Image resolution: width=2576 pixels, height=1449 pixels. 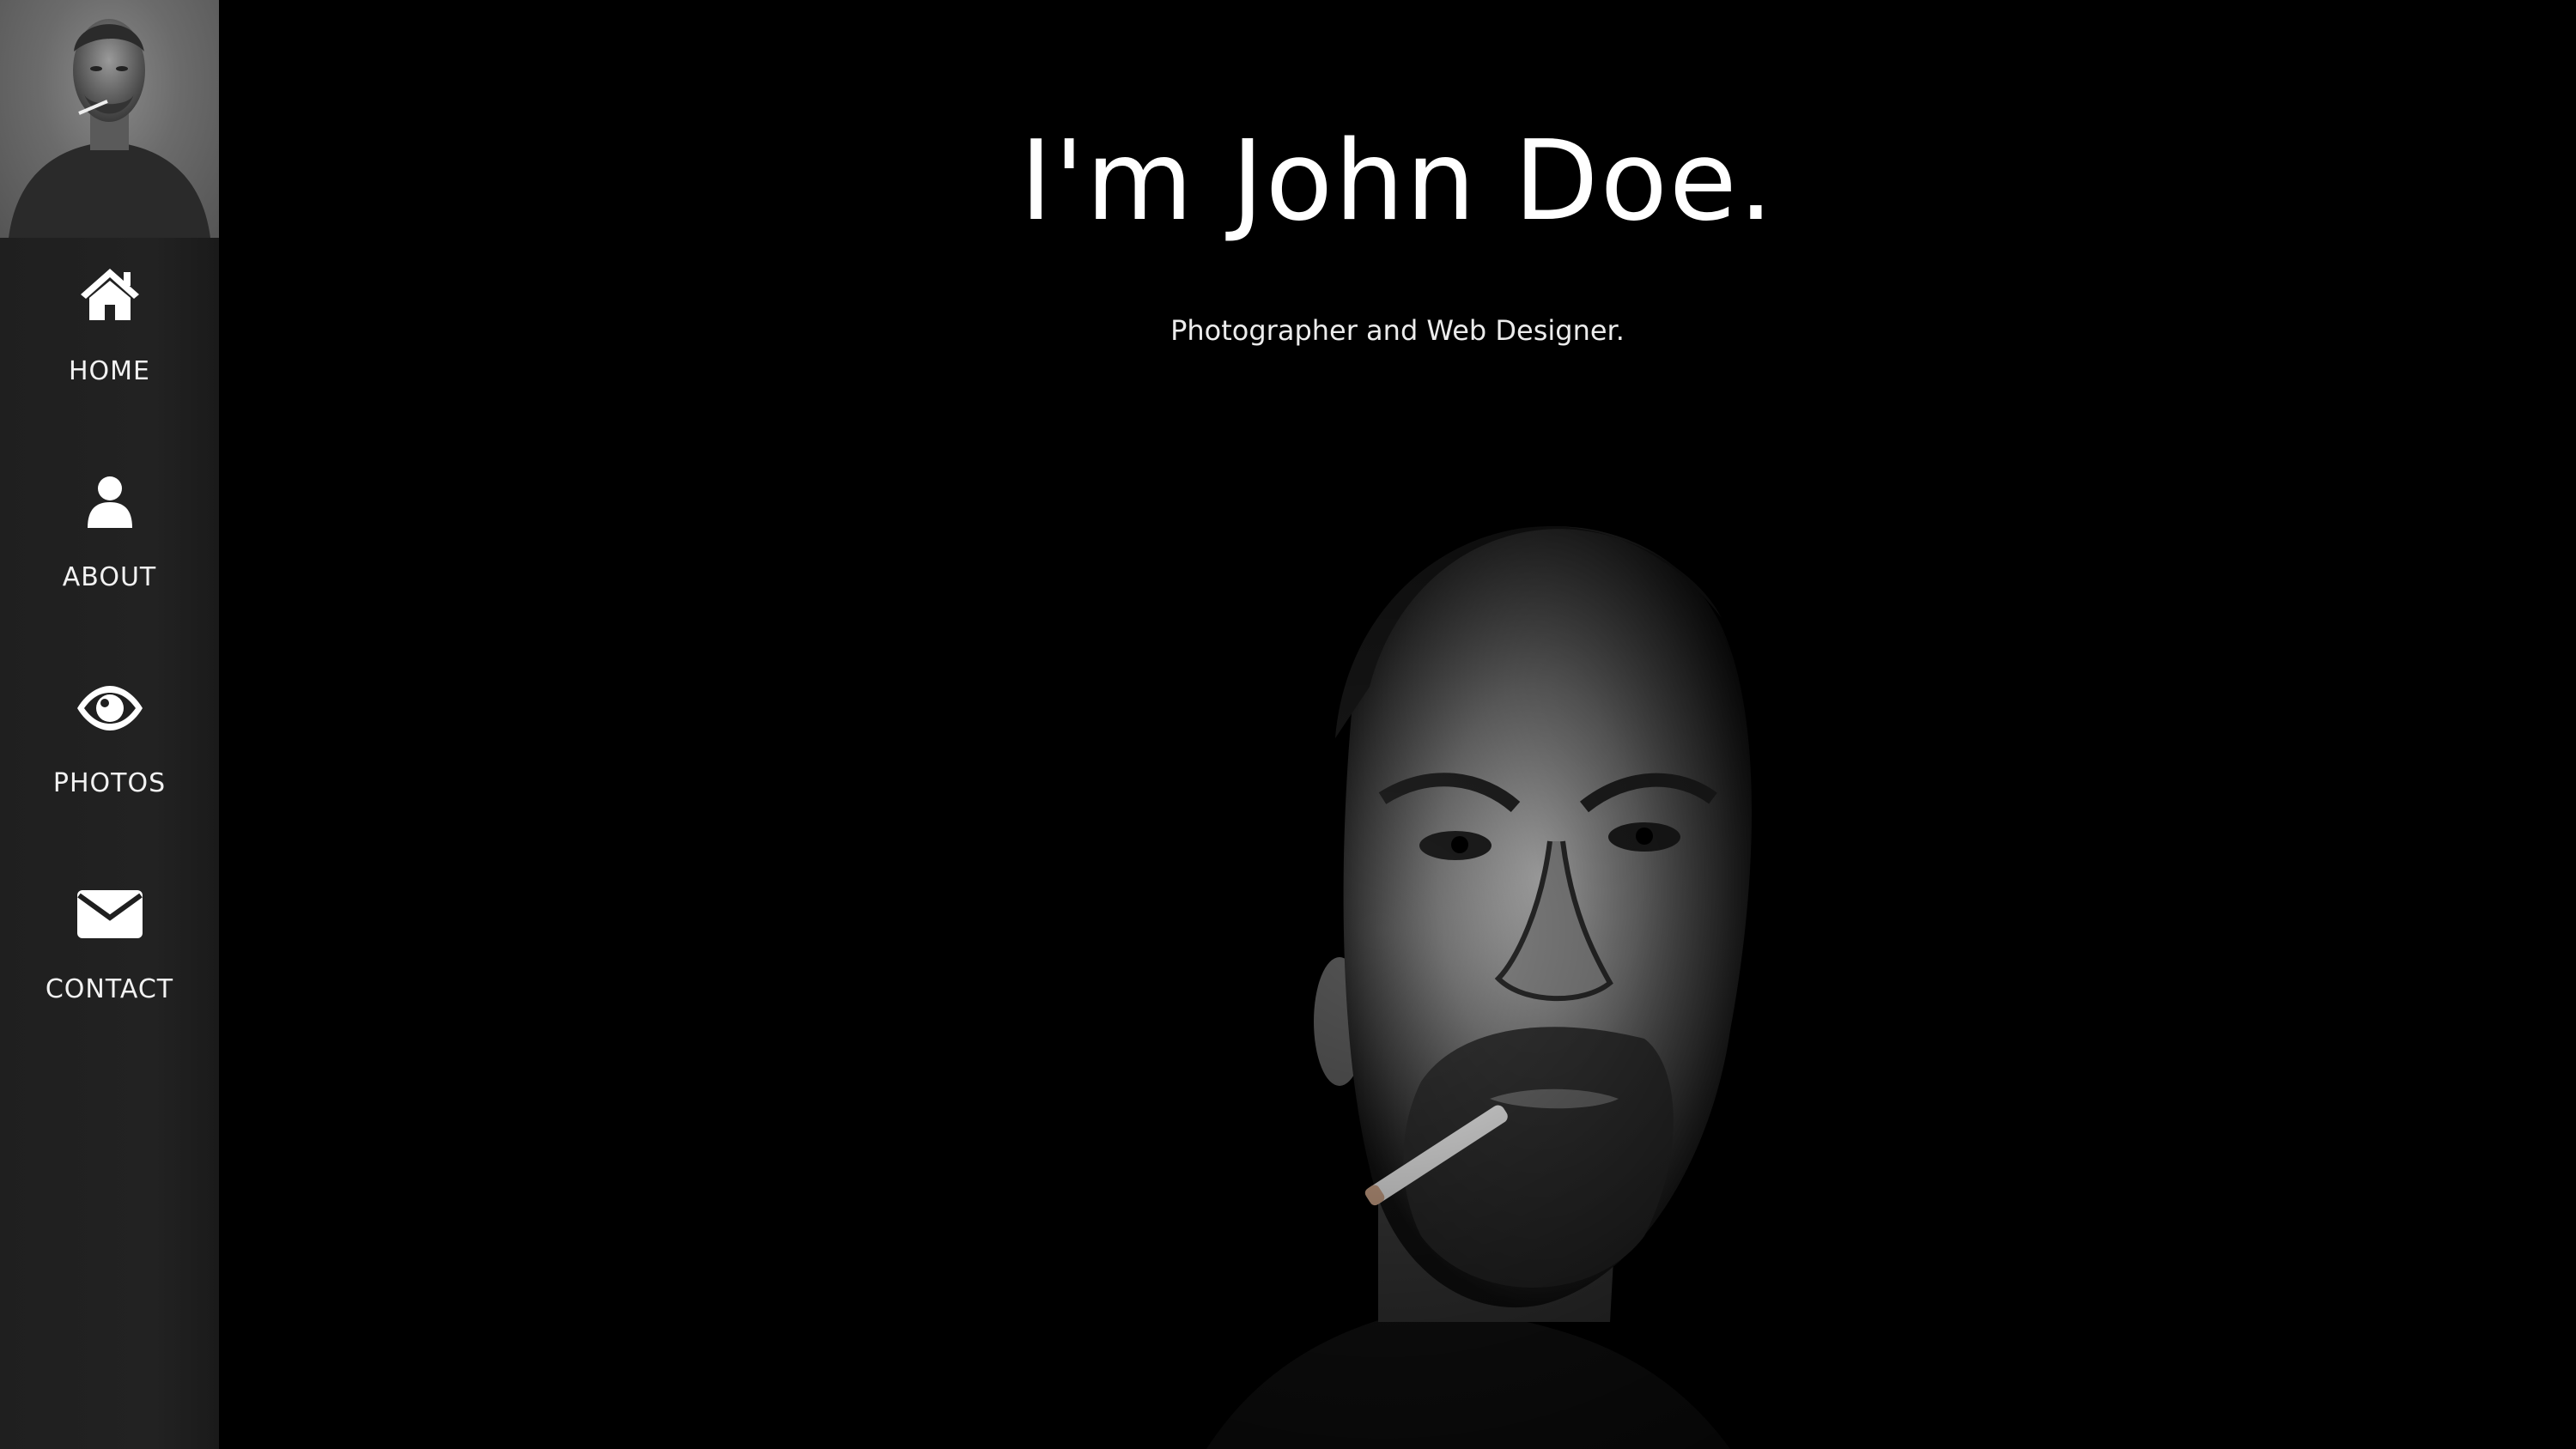 I want to click on nav-photos: PHOTOS, so click(x=109, y=760).